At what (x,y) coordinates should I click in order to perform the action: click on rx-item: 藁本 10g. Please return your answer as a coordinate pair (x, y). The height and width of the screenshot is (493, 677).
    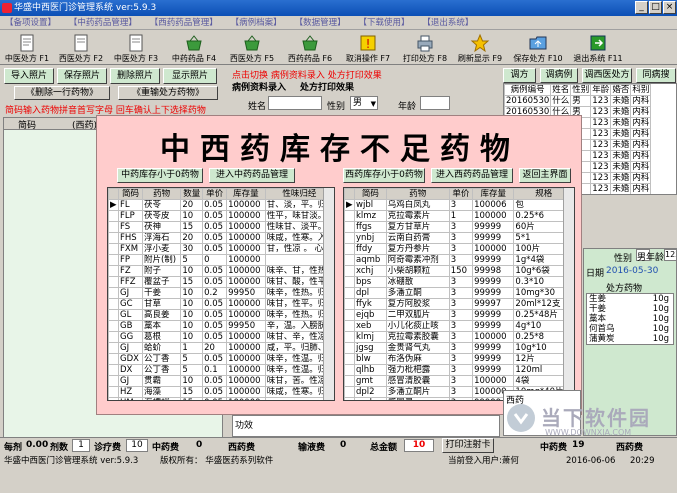
    Looking at the image, I should click on (630, 319).